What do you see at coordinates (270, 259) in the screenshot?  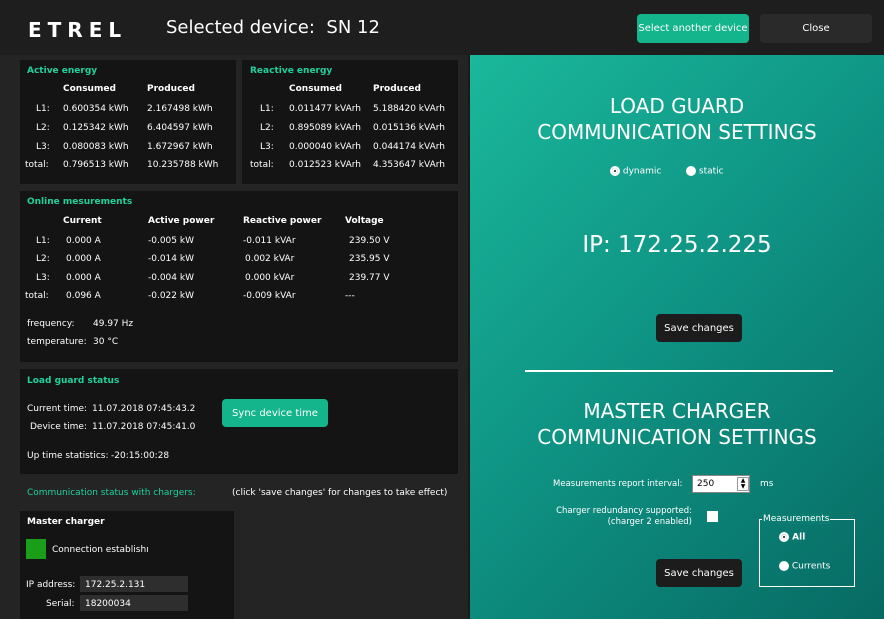 I see `reactive-power-value: 0.002 kVAr` at bounding box center [270, 259].